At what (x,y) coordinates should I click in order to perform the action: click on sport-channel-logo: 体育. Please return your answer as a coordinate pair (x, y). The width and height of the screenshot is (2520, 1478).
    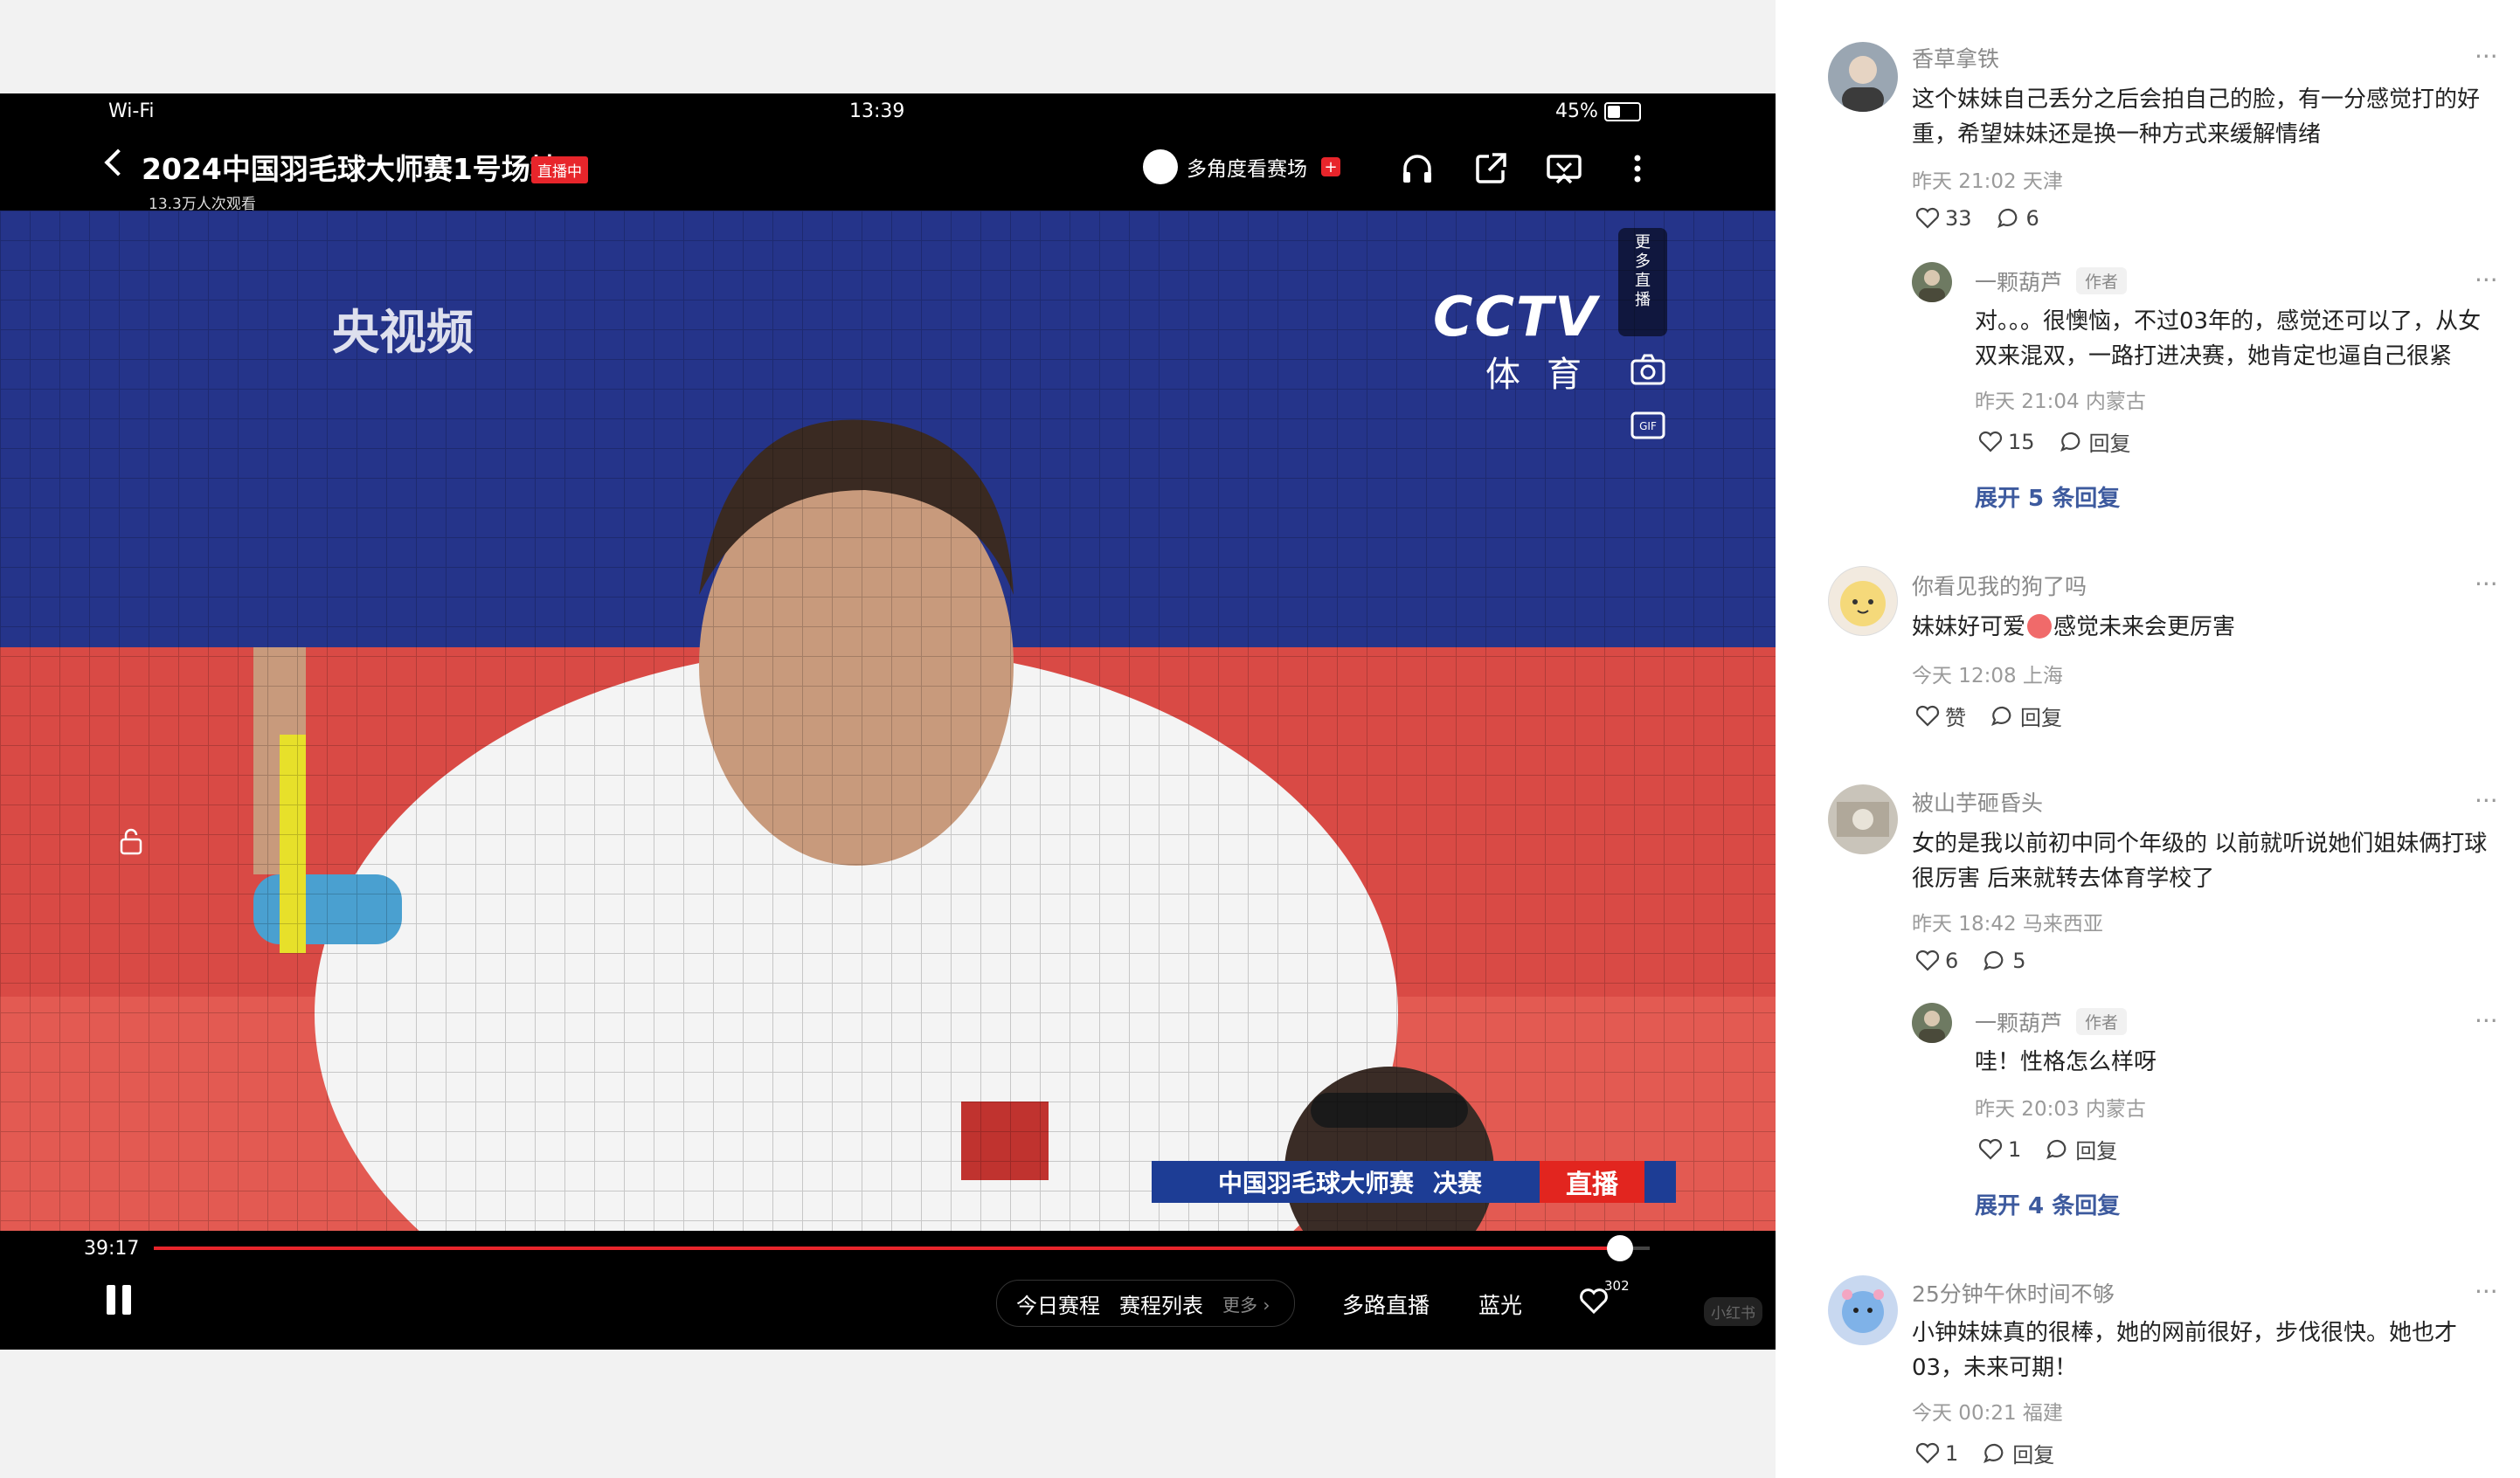
    Looking at the image, I should click on (1546, 375).